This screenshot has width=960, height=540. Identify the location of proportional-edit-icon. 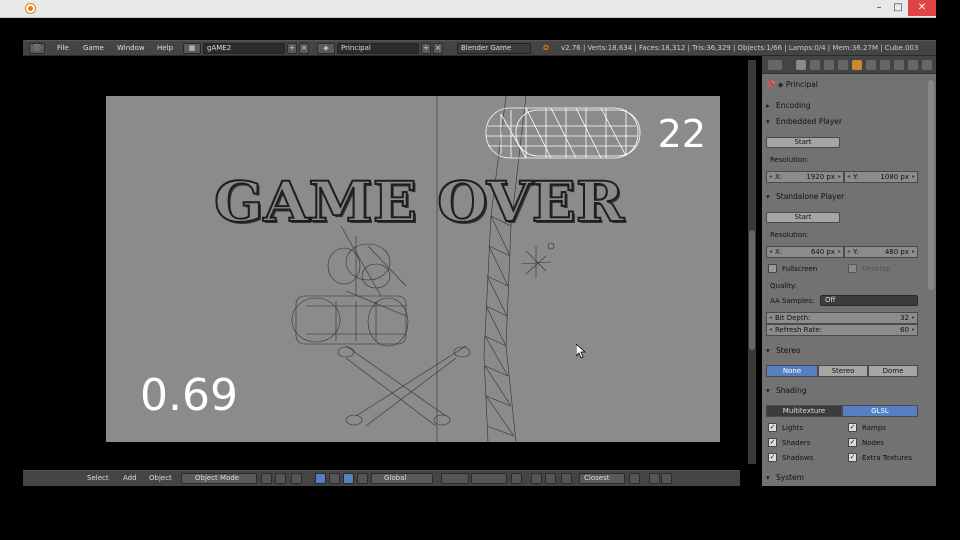
(536, 478).